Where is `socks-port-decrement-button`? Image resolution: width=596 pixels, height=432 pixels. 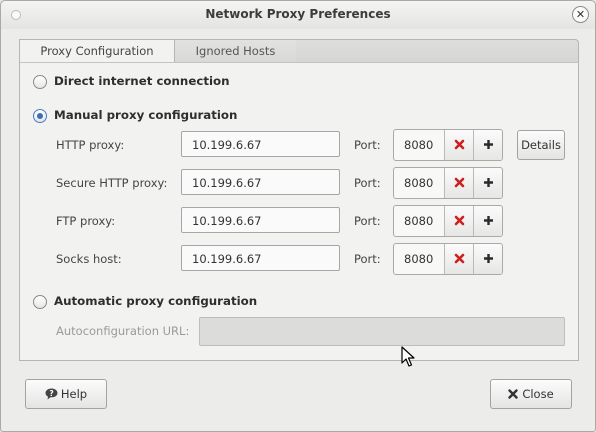 socks-port-decrement-button is located at coordinates (458, 259).